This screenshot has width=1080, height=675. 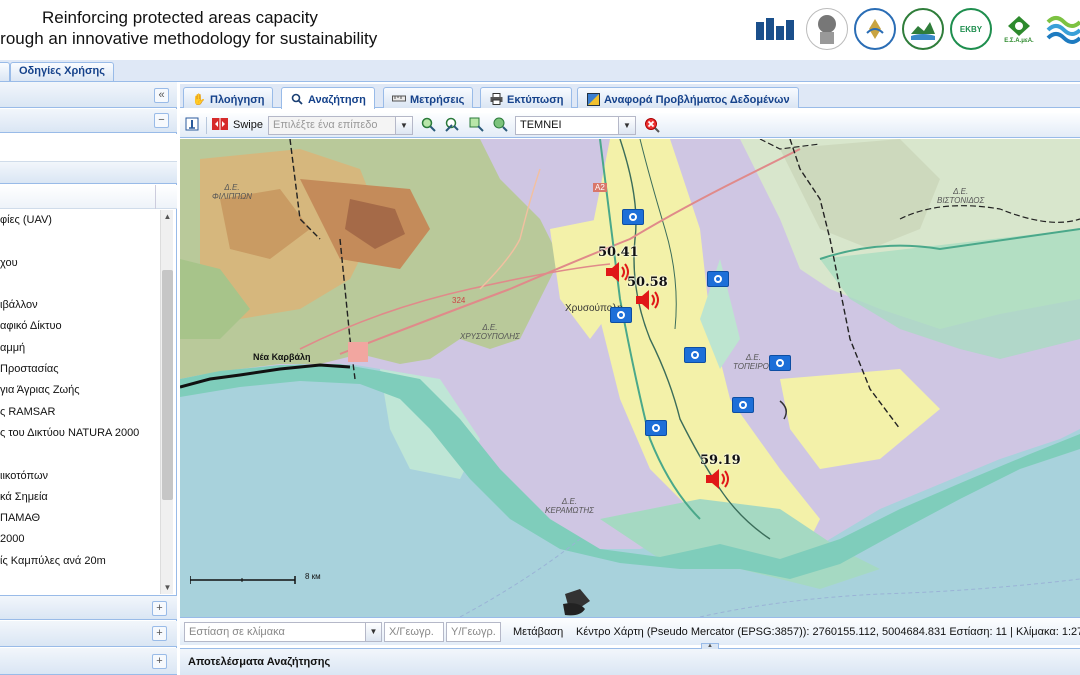 What do you see at coordinates (283, 632) in the screenshot?
I see `scale-zoom-select: Εστίαση σε κλίμακα ▼` at bounding box center [283, 632].